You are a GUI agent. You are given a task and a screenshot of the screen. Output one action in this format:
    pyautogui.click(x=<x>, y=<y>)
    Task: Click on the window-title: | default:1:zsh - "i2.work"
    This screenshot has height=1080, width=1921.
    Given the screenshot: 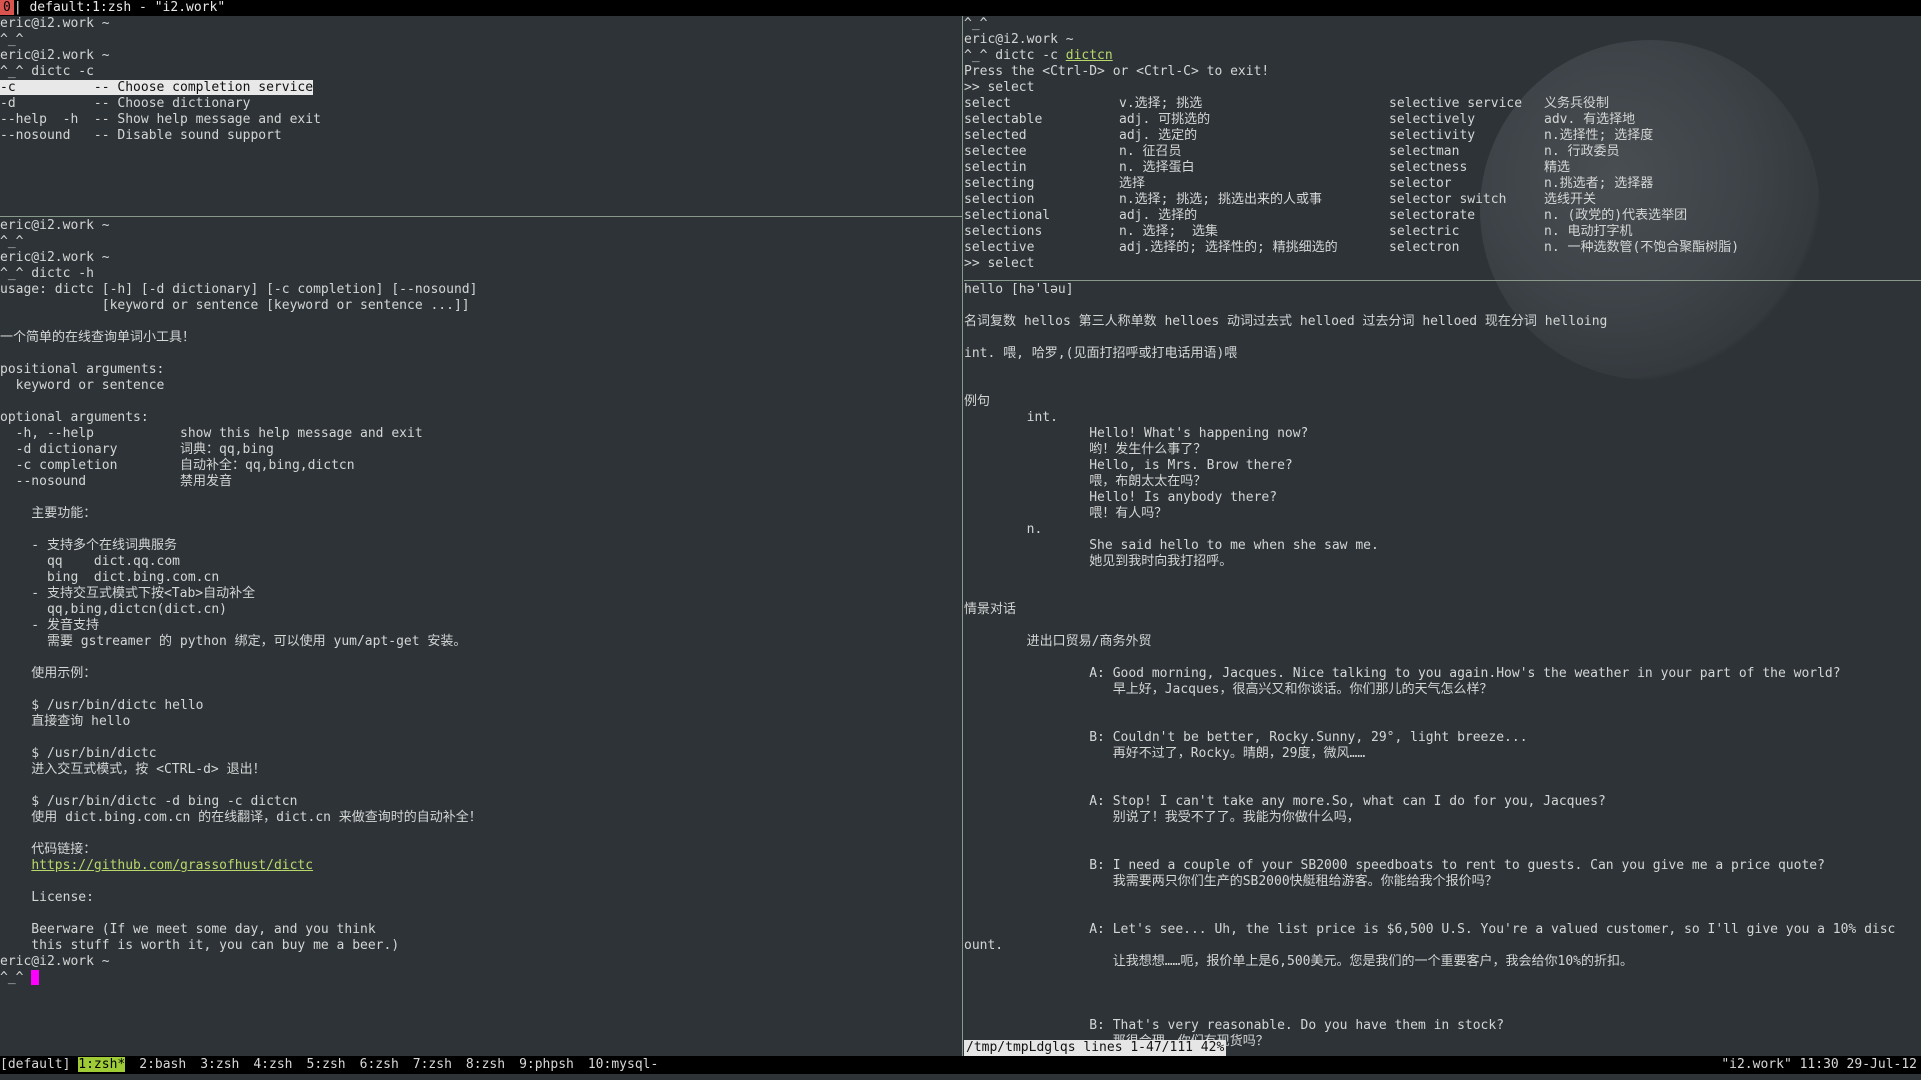 What is the action you would take?
    pyautogui.click(x=119, y=7)
    